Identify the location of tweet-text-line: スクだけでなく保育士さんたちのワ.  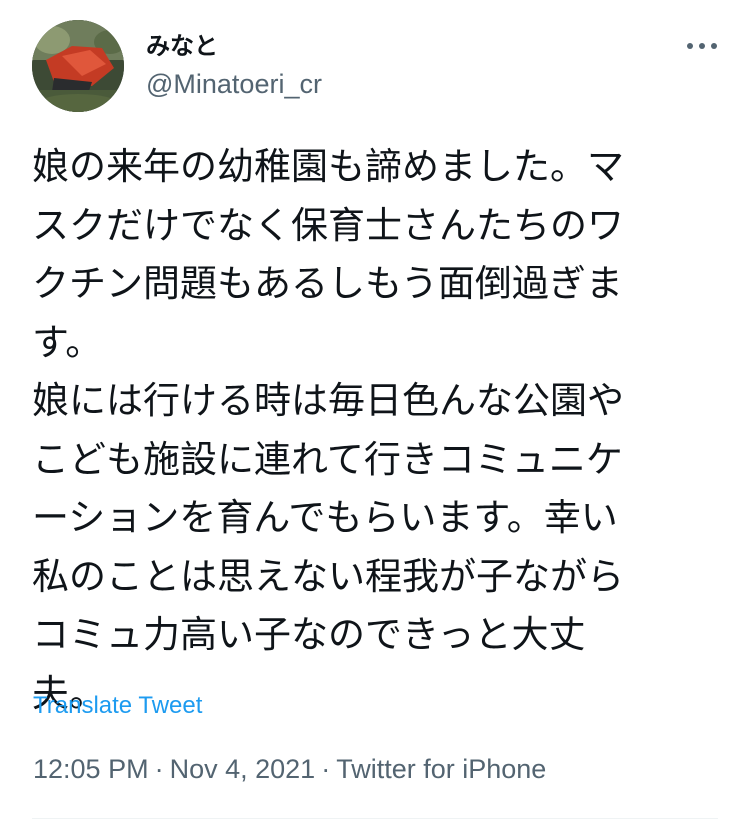
(328, 225).